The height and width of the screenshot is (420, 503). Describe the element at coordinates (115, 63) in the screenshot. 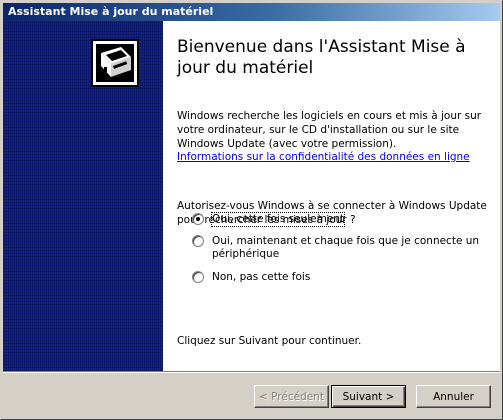

I see `hardware-install-icon` at that location.